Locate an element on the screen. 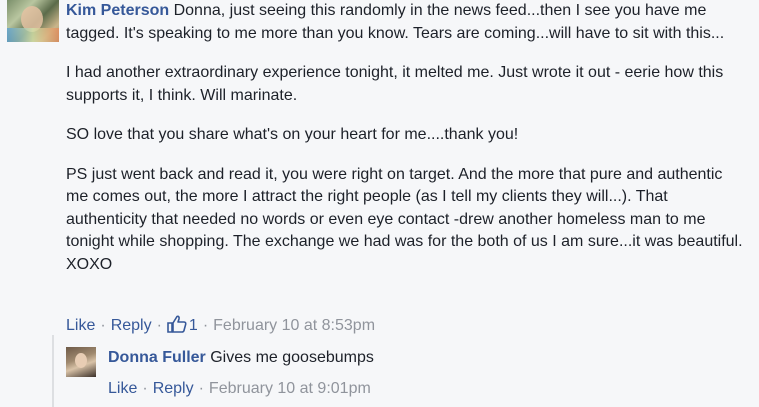  reply-reply-link: Reply is located at coordinates (173, 388).